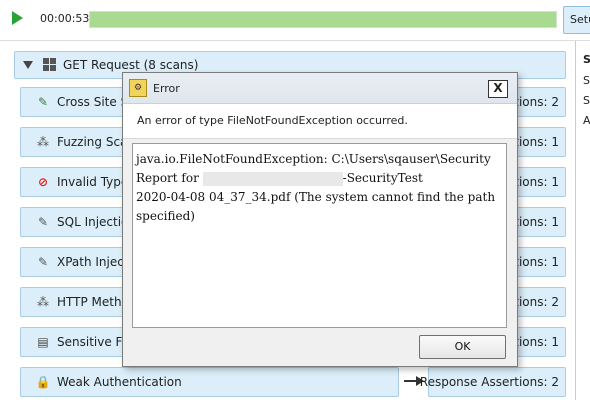  I want to click on prohibited-icon: ⊘, so click(43, 182).